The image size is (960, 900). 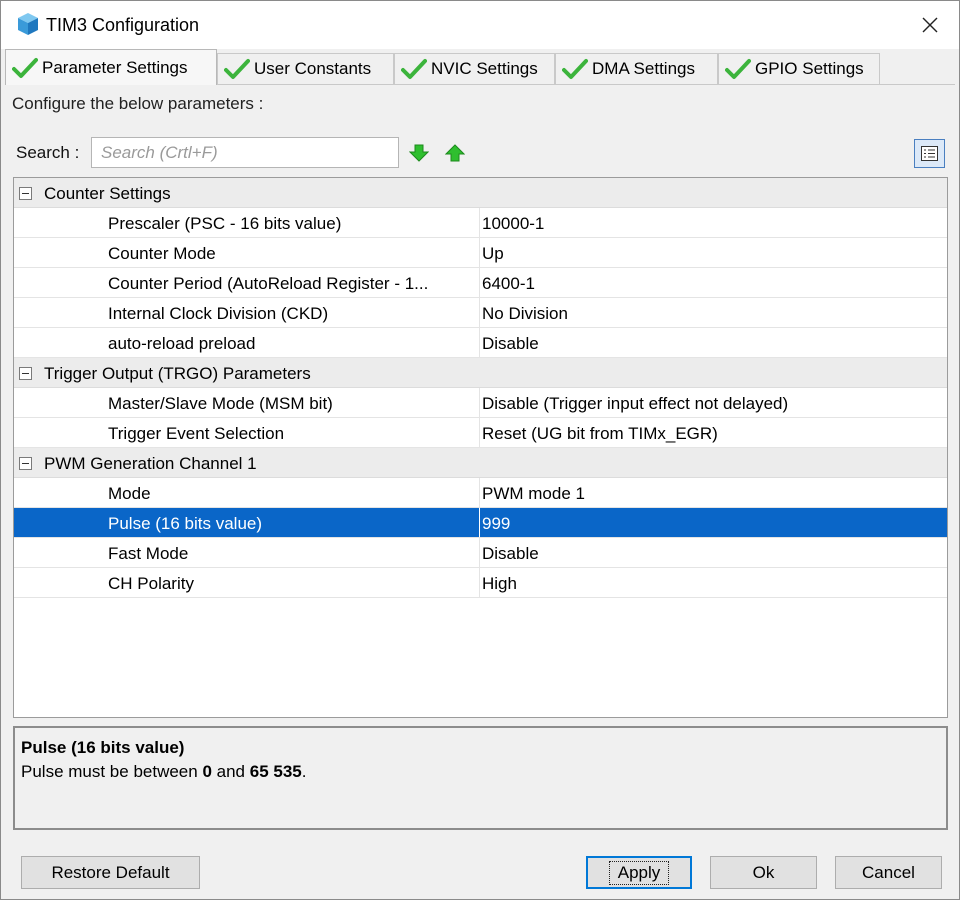 What do you see at coordinates (455, 153) in the screenshot?
I see `arrow-up-icon` at bounding box center [455, 153].